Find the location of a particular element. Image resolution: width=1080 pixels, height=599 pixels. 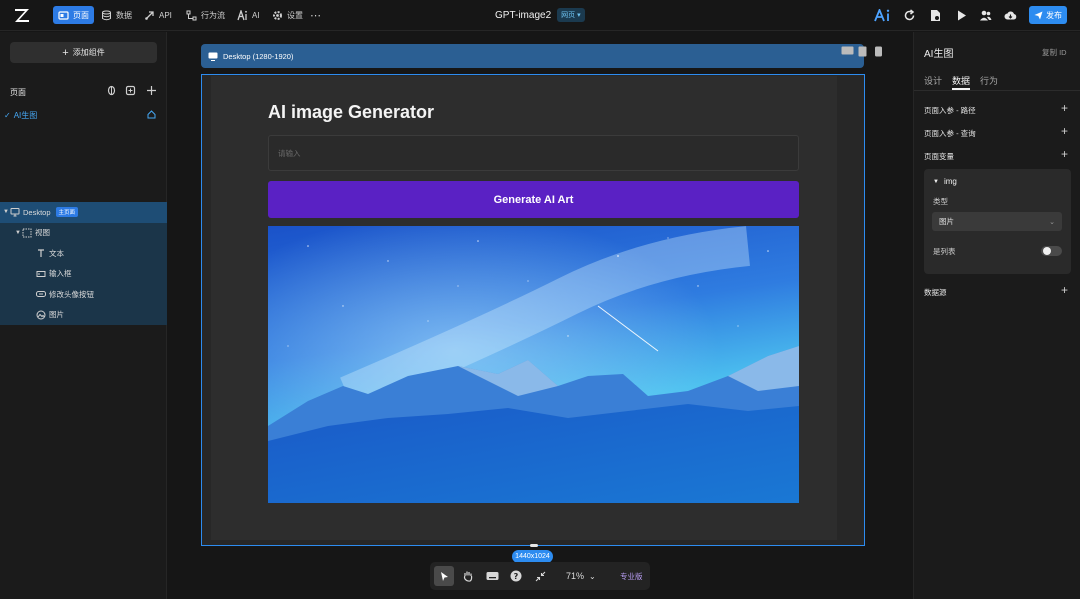

add-component-button: + 添加组件 is located at coordinates (83, 52).